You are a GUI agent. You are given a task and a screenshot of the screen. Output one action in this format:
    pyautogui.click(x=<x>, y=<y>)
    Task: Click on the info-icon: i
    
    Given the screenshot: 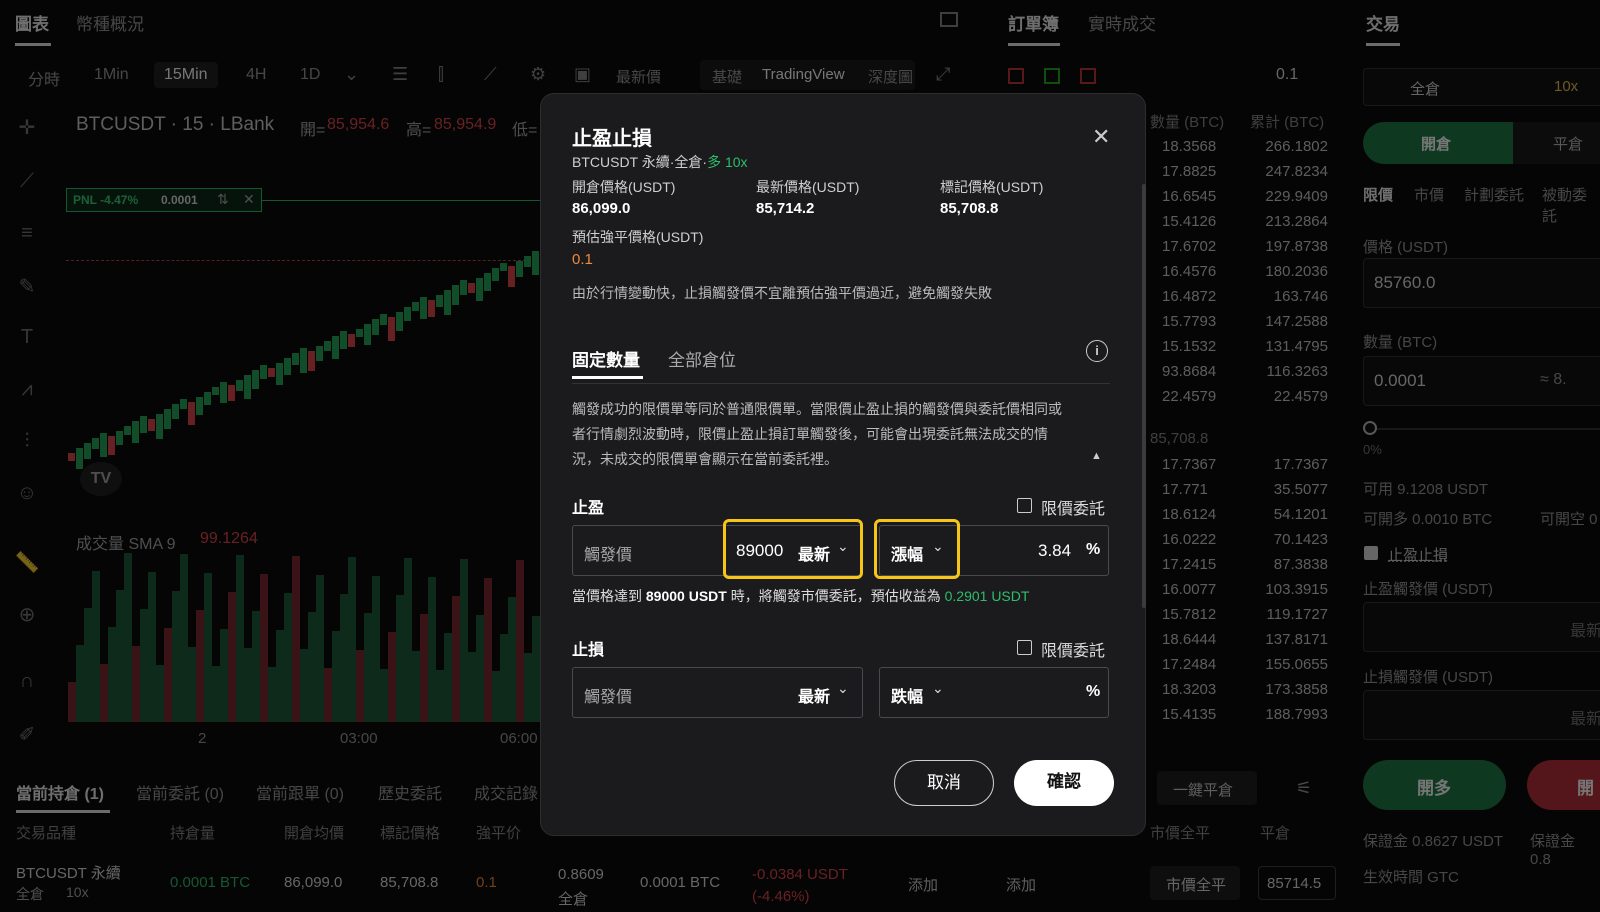 What is the action you would take?
    pyautogui.click(x=1097, y=351)
    